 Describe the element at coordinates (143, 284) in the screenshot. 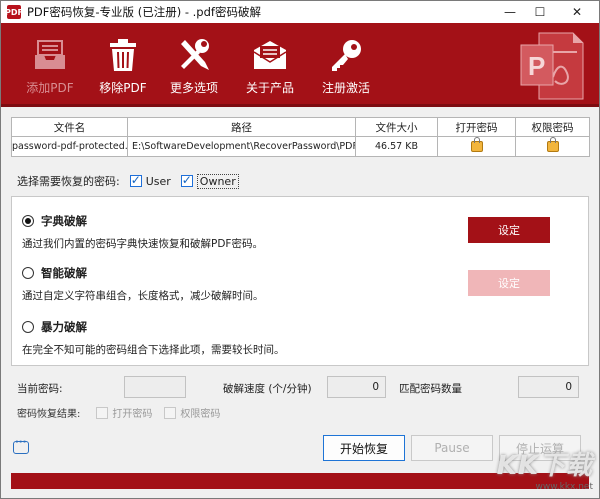

I see `smart-attack-option: 智能破解 通过自定义字符串组合，长度格式，减少破解时间。` at that location.